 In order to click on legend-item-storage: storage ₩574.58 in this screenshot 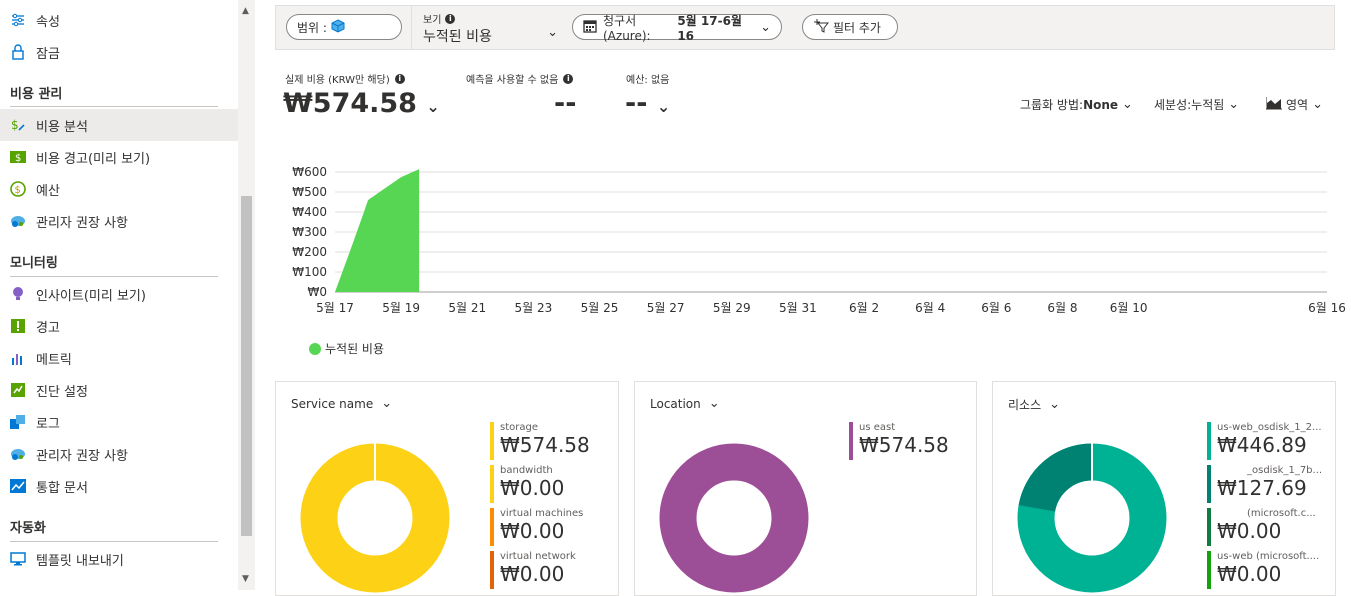, I will do `click(555, 442)`.